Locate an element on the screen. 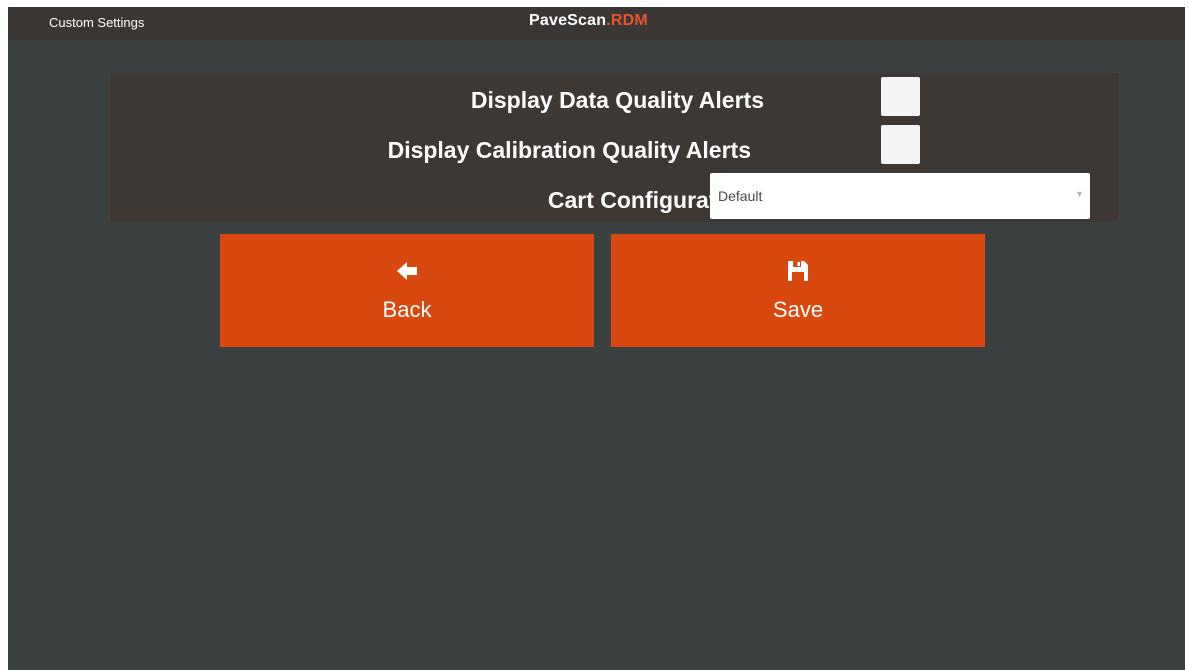 The image size is (1189, 670). back-button-label: Back is located at coordinates (407, 309).